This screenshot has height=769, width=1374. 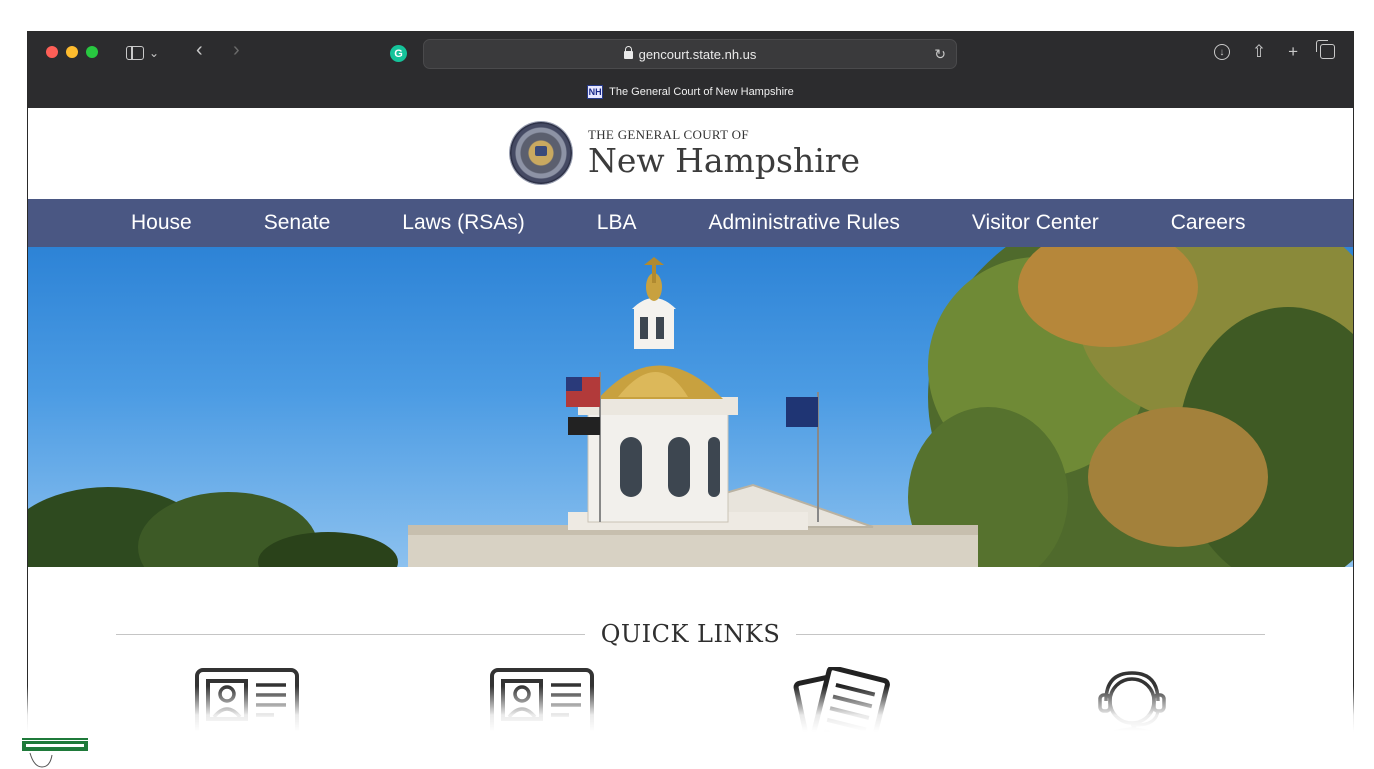 I want to click on nav-senate: Senate, so click(x=297, y=223).